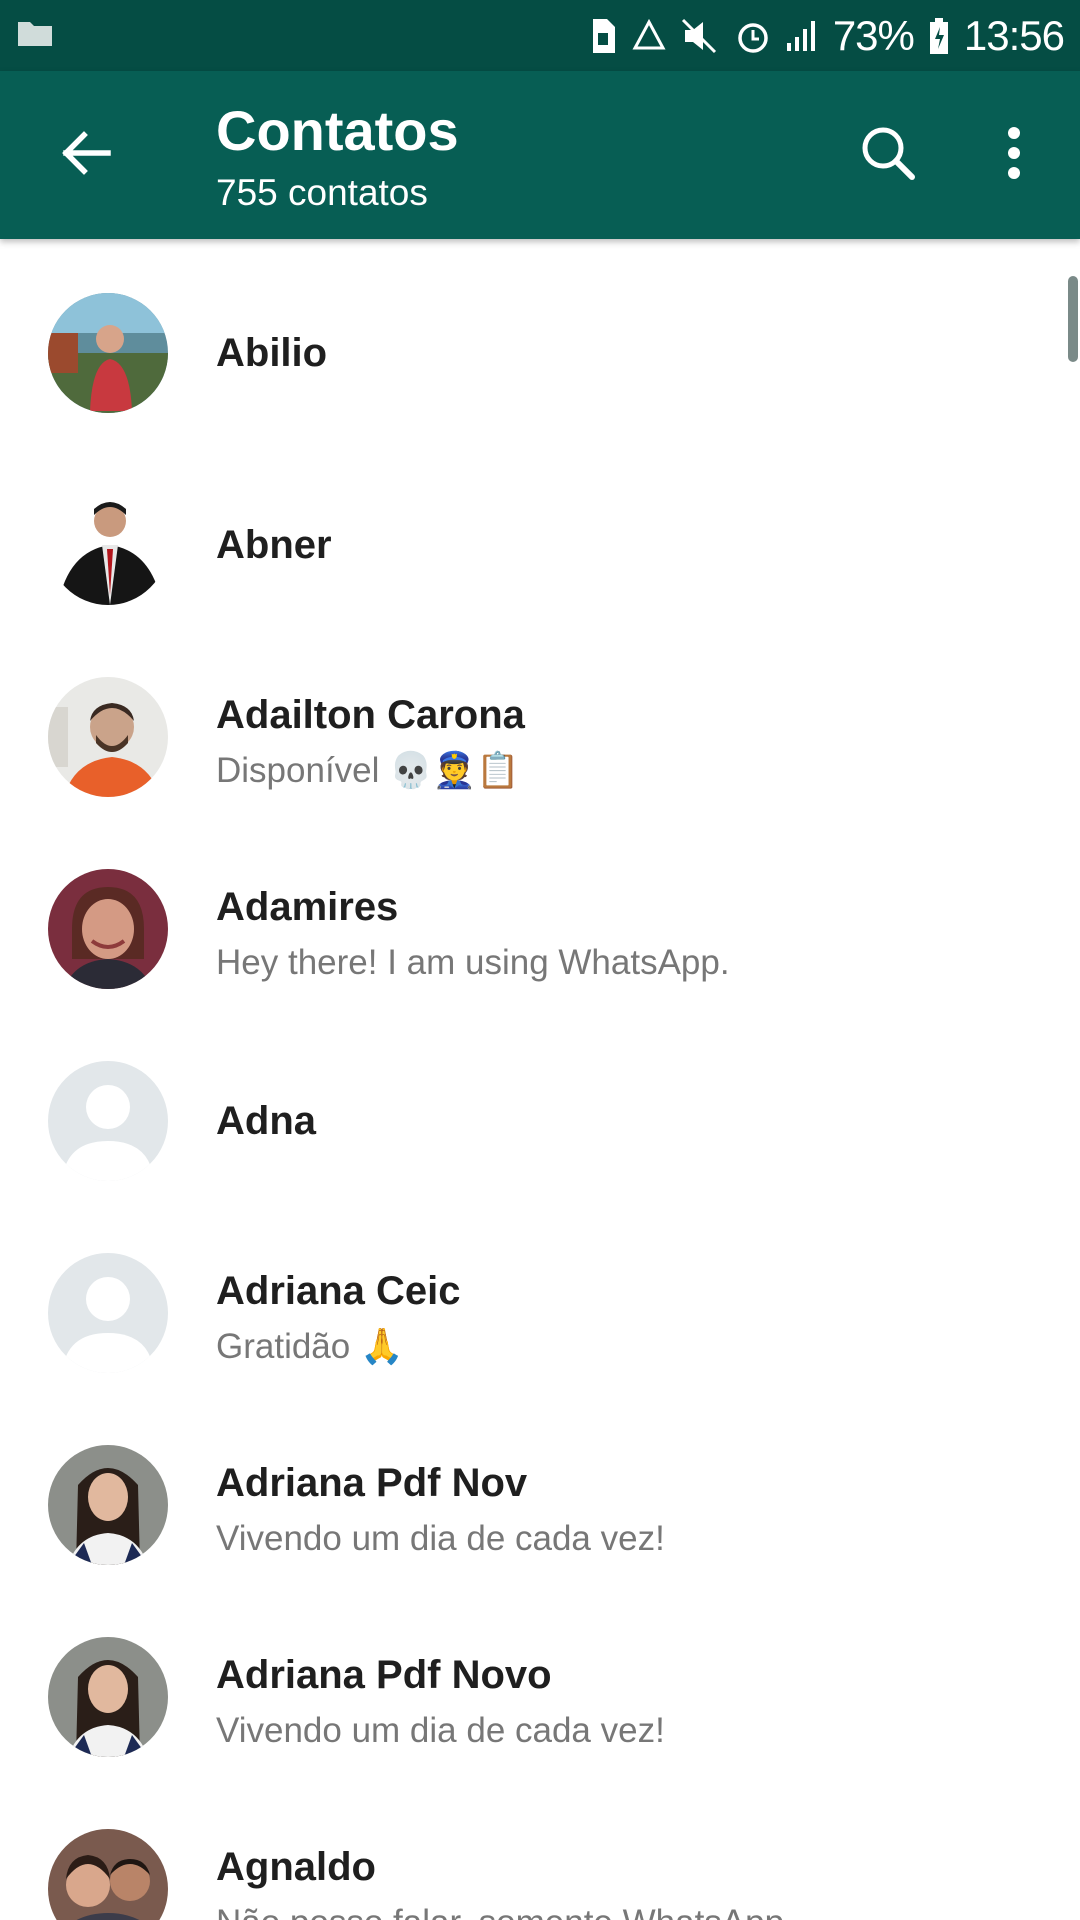 The width and height of the screenshot is (1080, 1920). I want to click on battery-icon, so click(939, 36).